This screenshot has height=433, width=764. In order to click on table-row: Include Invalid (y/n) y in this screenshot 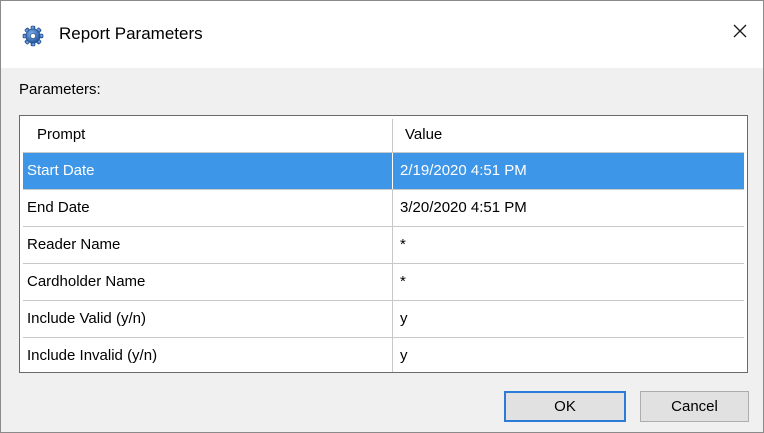, I will do `click(383, 355)`.